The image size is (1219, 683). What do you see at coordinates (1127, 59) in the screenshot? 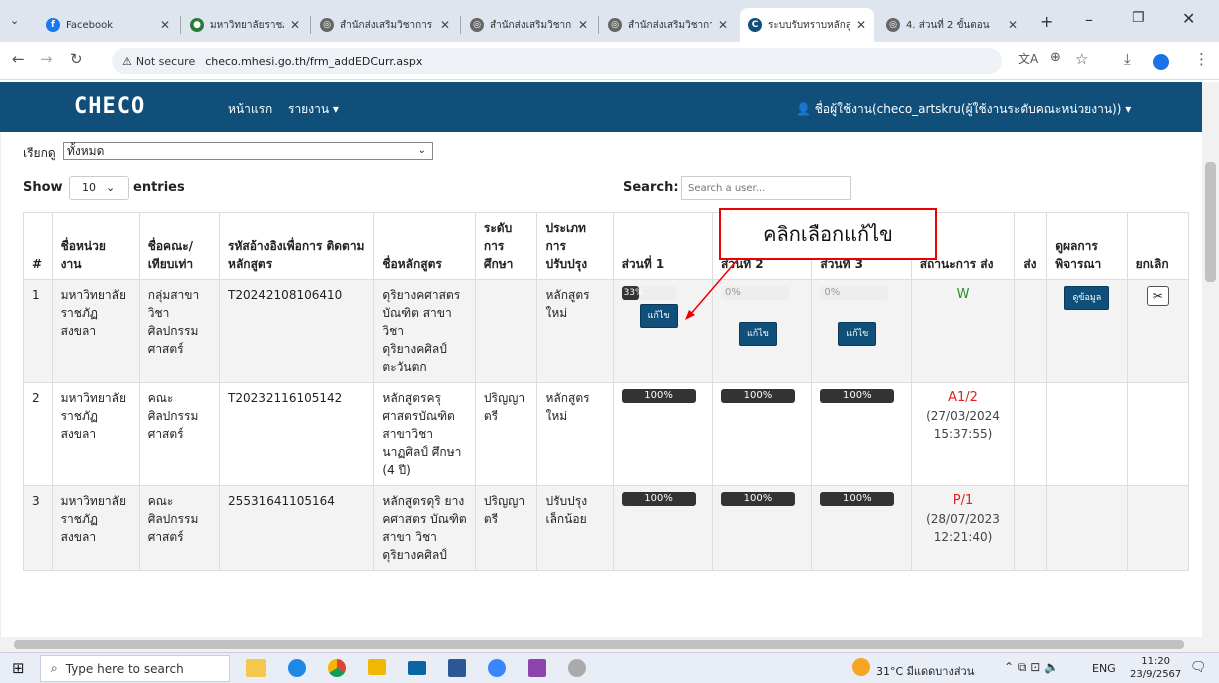
I see `download-icon: ⤓` at bounding box center [1127, 59].